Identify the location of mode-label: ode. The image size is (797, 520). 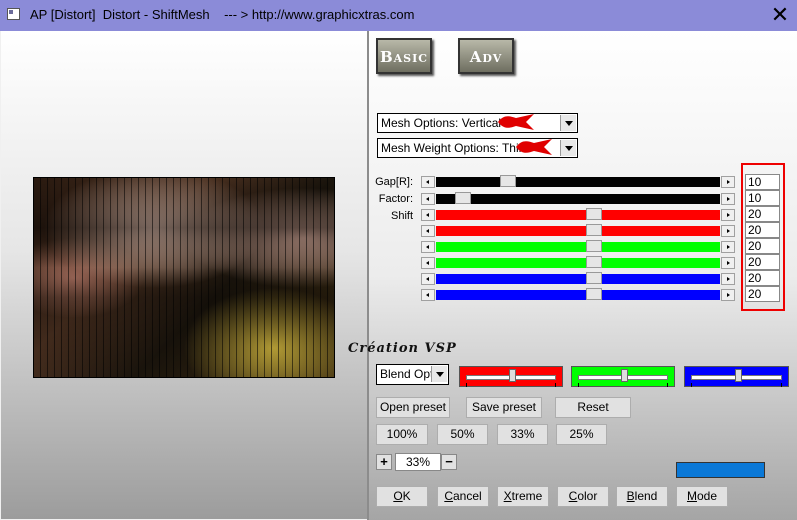
(707, 496).